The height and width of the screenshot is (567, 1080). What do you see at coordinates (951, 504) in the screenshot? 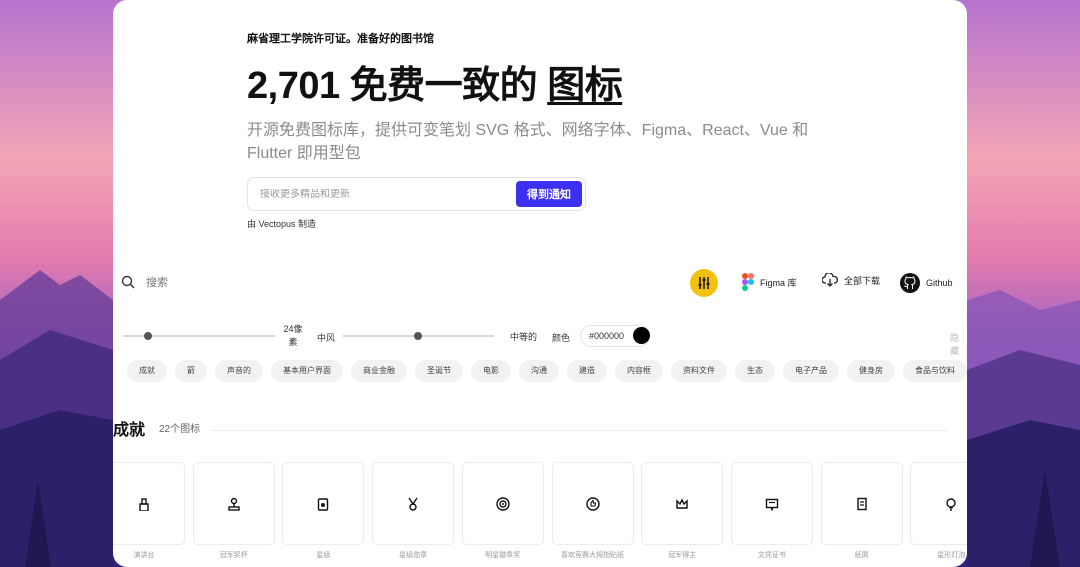
I see `lightbulb-icon` at bounding box center [951, 504].